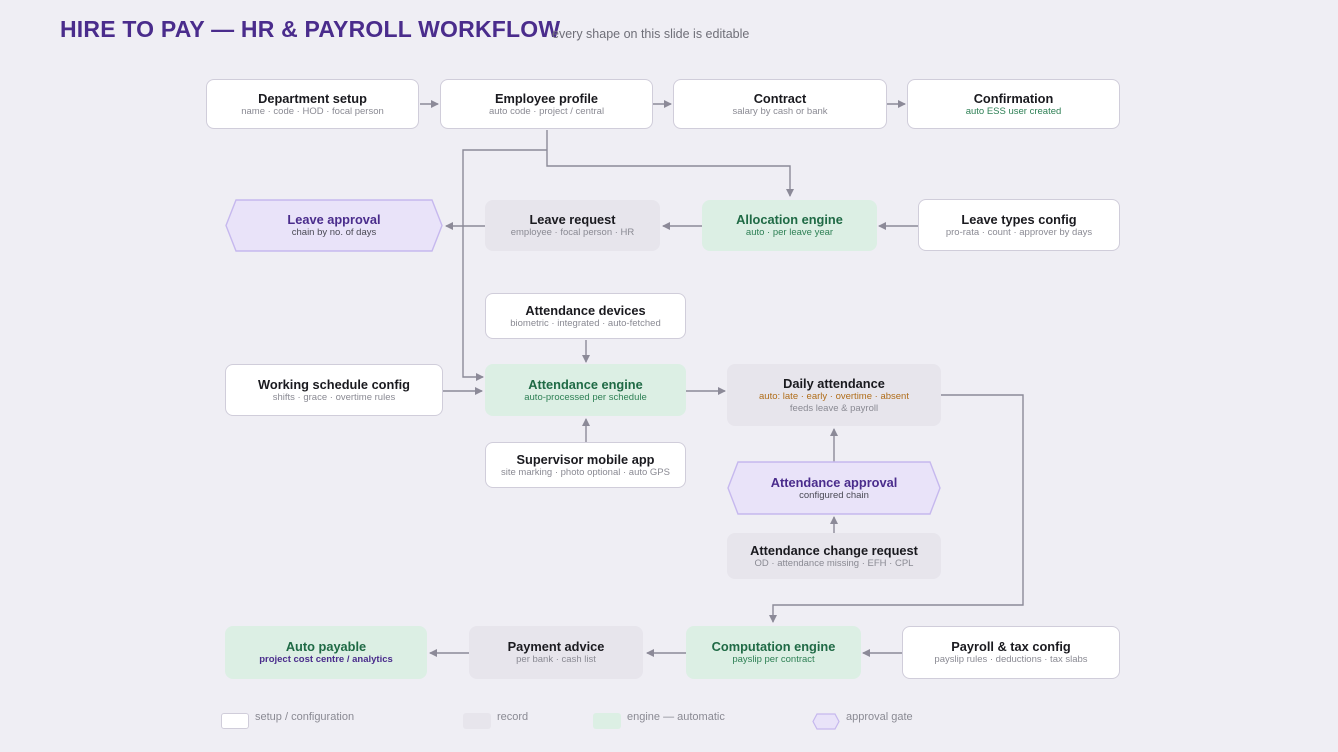  I want to click on node-allocation-engine: Allocation engine auto · per leave year, so click(789, 225).